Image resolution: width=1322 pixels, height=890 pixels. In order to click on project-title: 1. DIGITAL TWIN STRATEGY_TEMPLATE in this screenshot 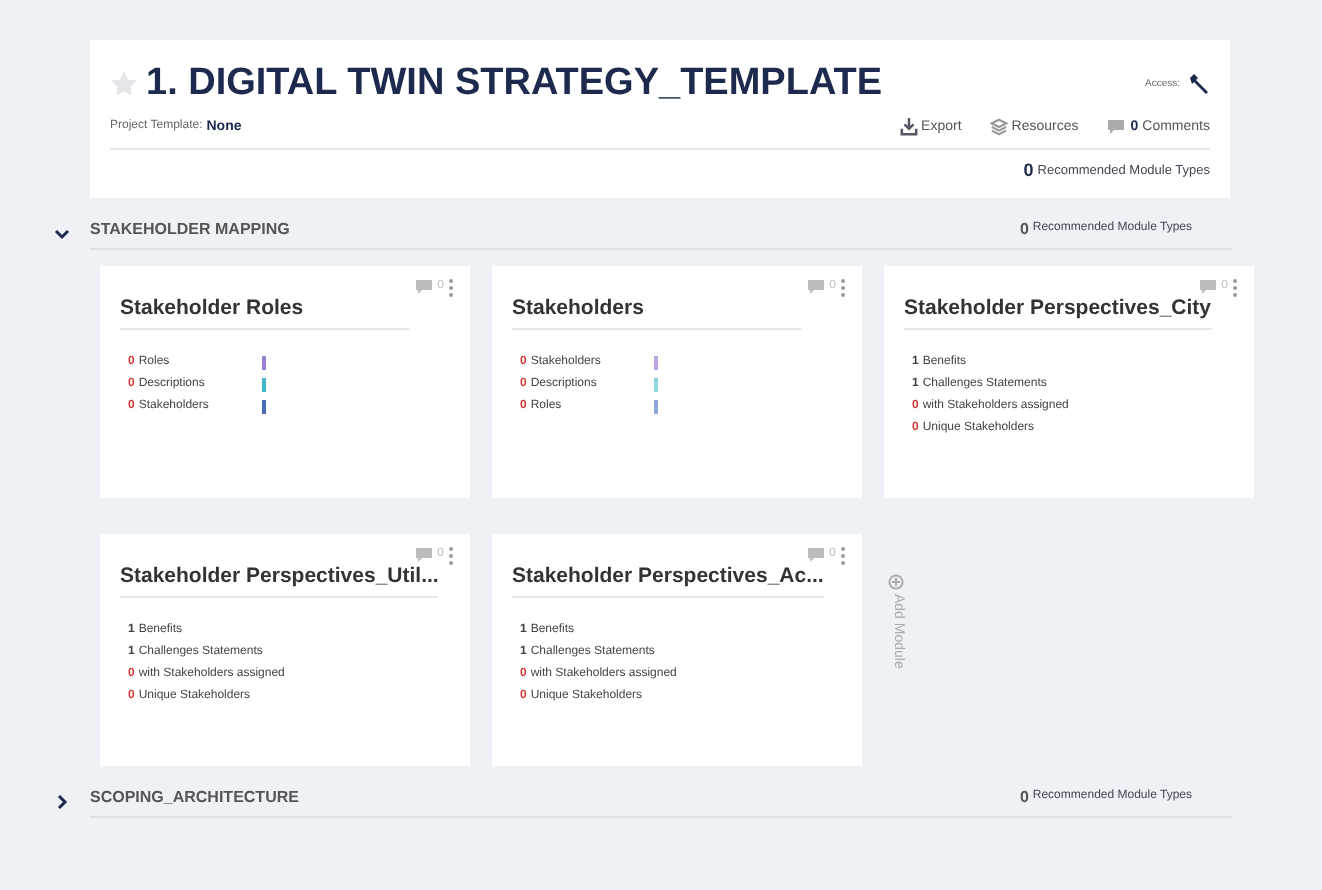, I will do `click(514, 84)`.